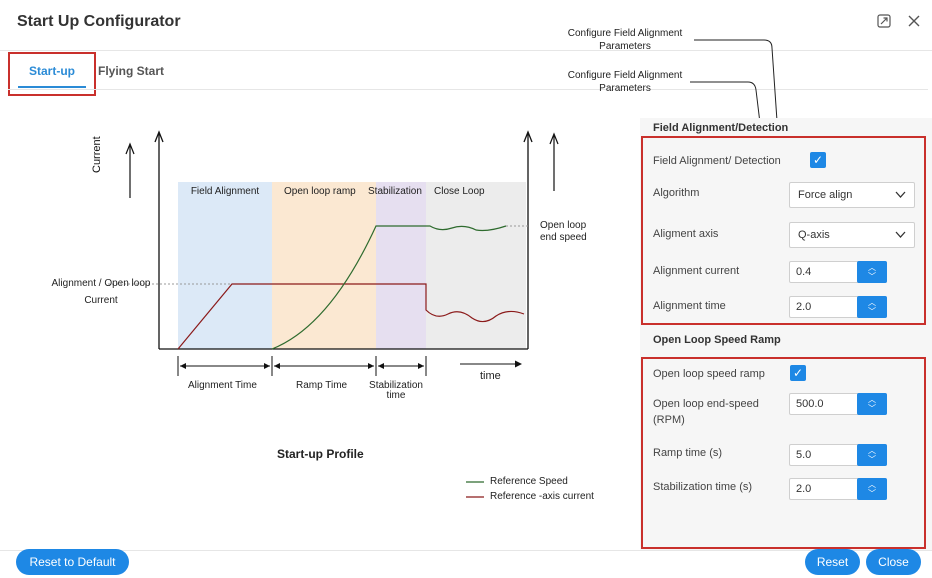 This screenshot has width=932, height=578. I want to click on reset-button: Reset, so click(832, 562).